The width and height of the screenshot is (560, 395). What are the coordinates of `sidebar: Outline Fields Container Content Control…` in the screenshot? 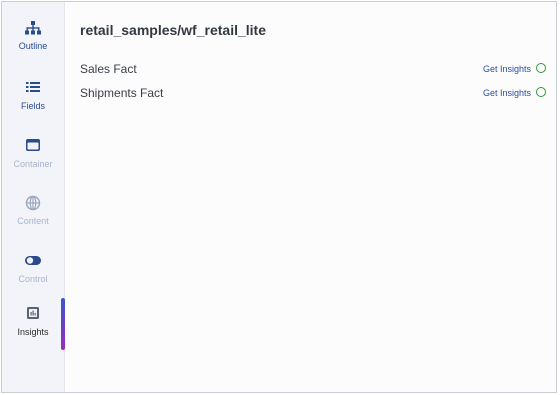 It's located at (33, 197).